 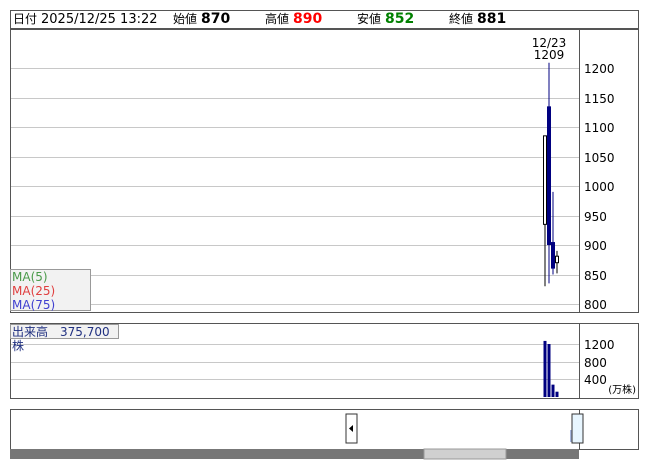 What do you see at coordinates (599, 187) in the screenshot?
I see `price-tick-label: 1000` at bounding box center [599, 187].